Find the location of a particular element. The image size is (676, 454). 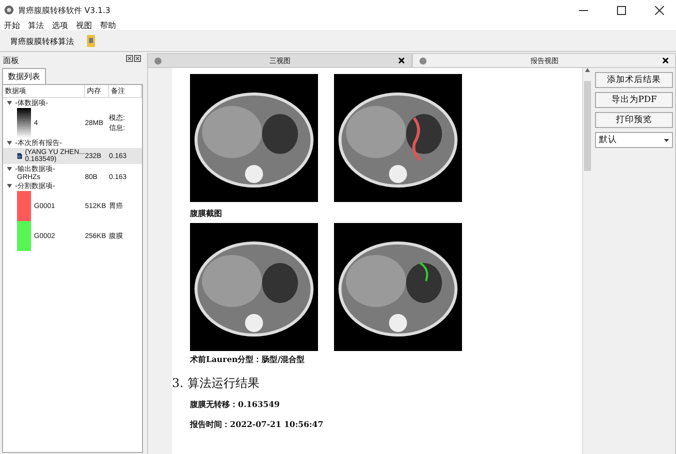

menu-item: 开始 is located at coordinates (12, 25).